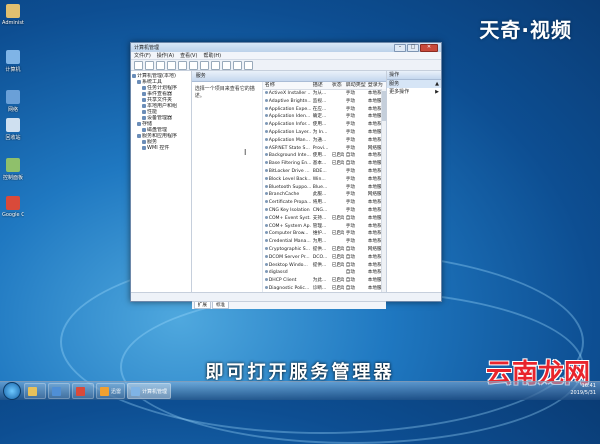 The width and height of the screenshot is (600, 444). What do you see at coordinates (202, 305) in the screenshot?
I see `tab-extended: 扩展` at bounding box center [202, 305].